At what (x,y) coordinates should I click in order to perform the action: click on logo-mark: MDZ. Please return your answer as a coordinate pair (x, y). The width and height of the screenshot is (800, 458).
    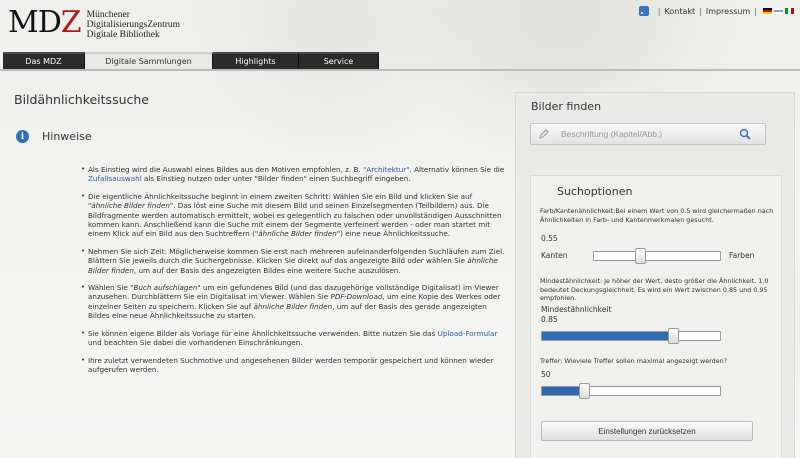
    Looking at the image, I should click on (45, 22).